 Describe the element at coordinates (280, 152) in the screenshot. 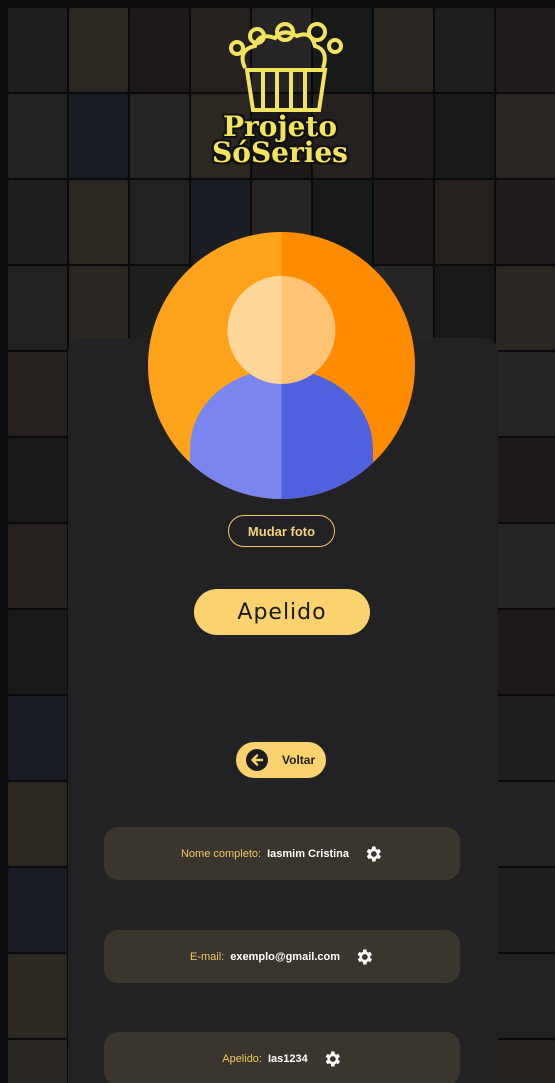

I see `logo-line-2: SóSeries` at that location.